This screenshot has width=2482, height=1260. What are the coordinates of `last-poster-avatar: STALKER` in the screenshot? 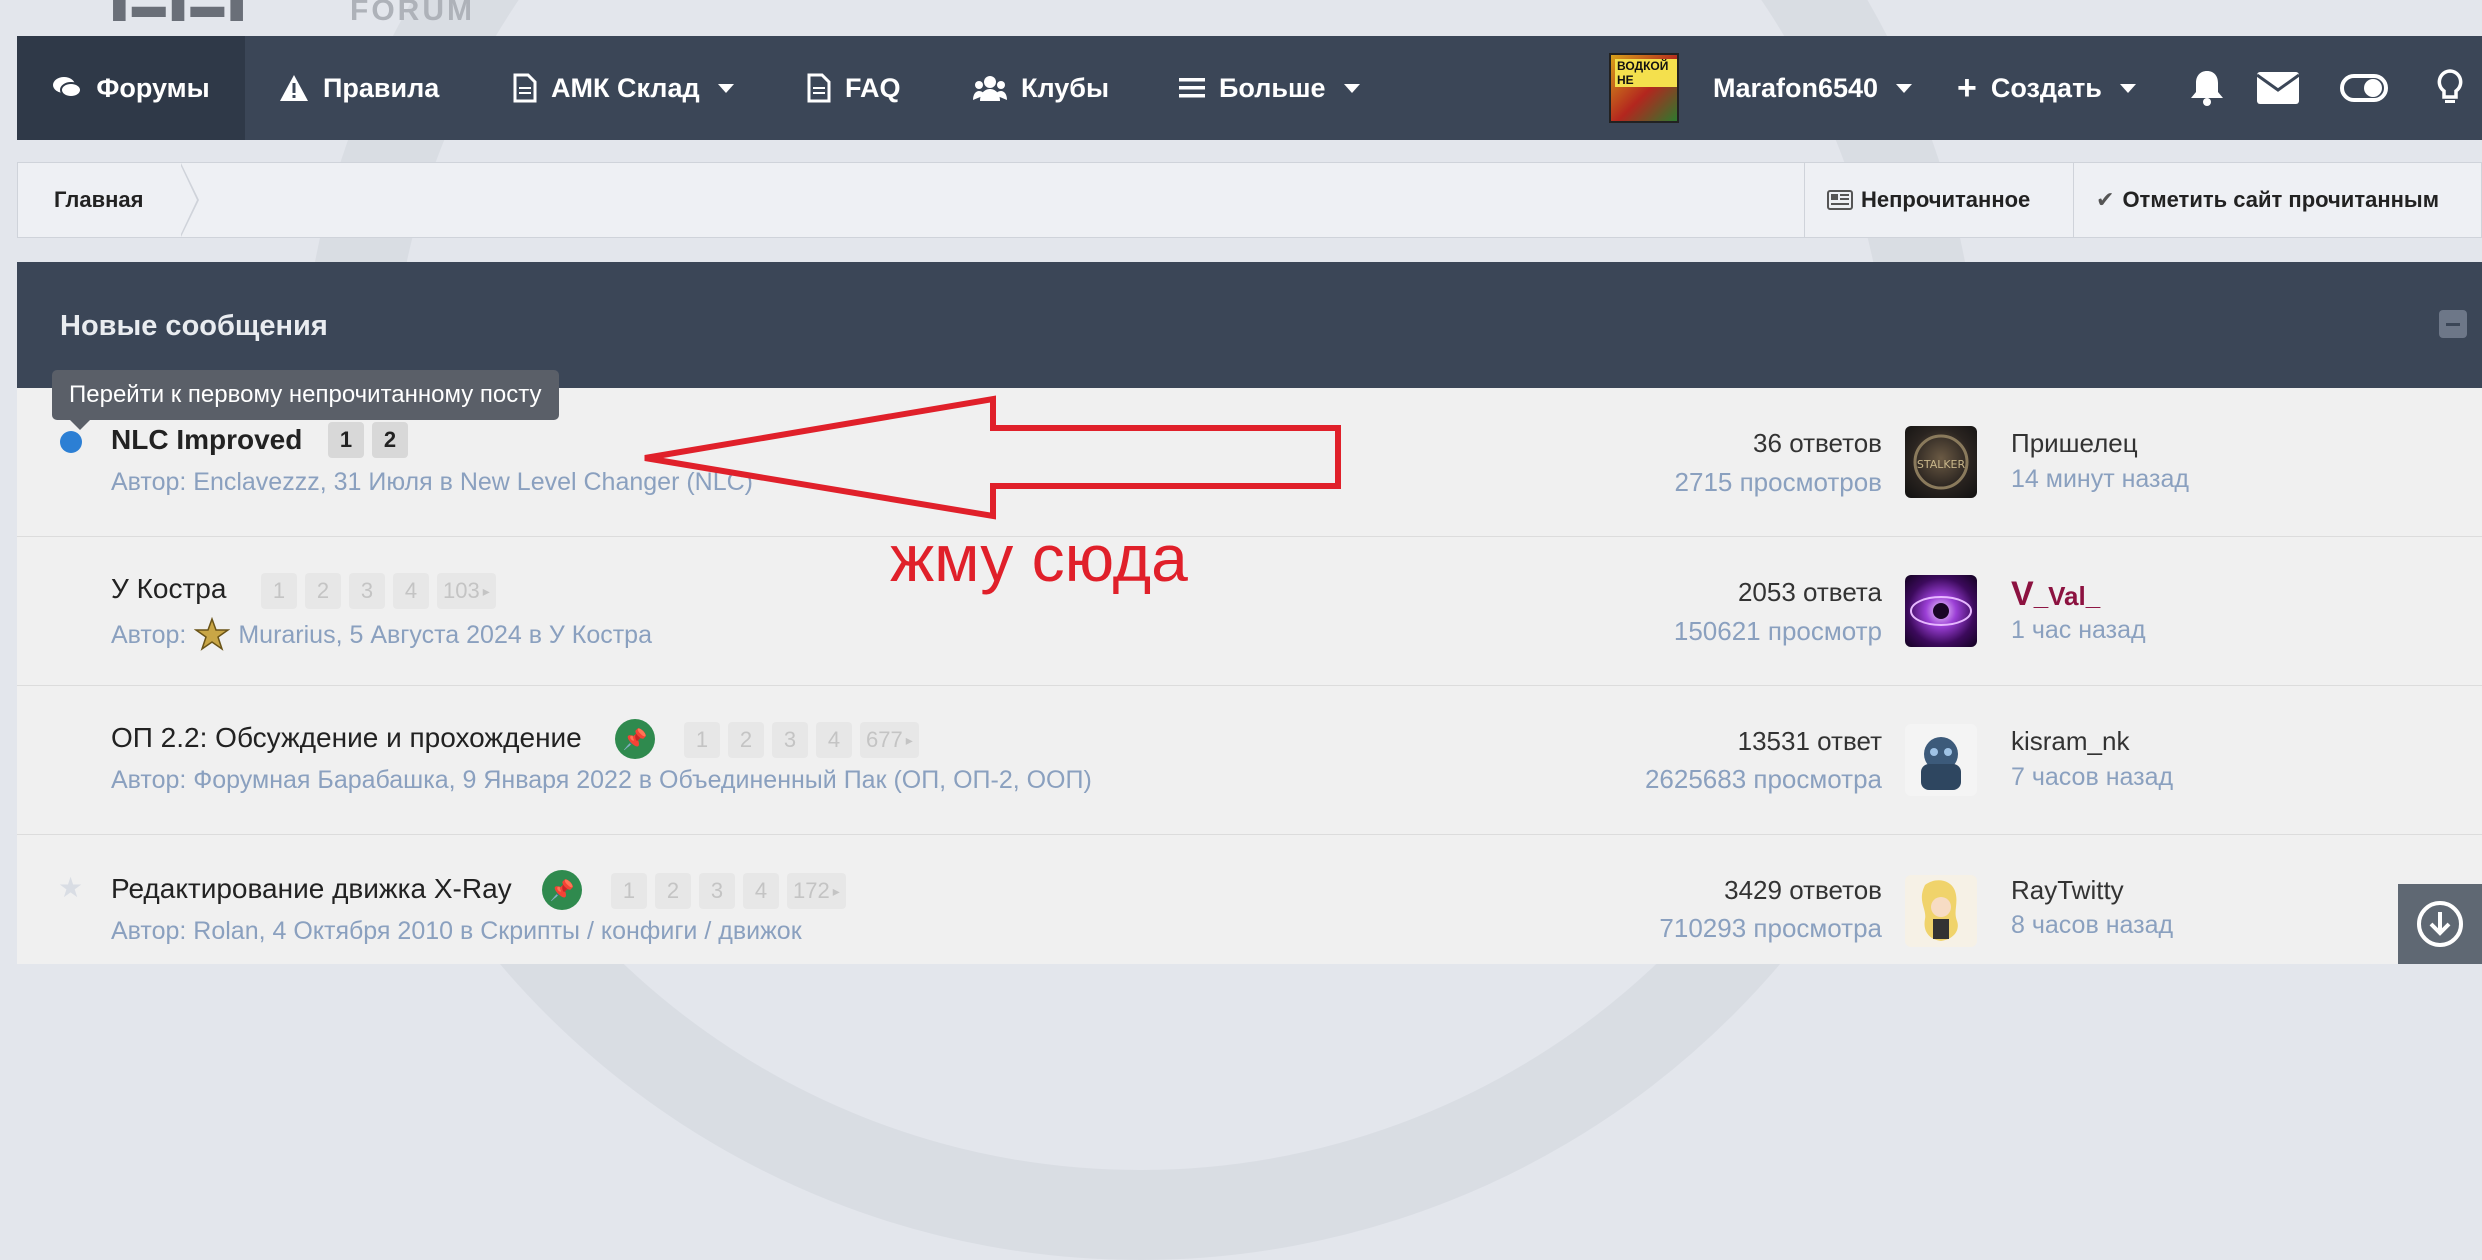 It's located at (1941, 462).